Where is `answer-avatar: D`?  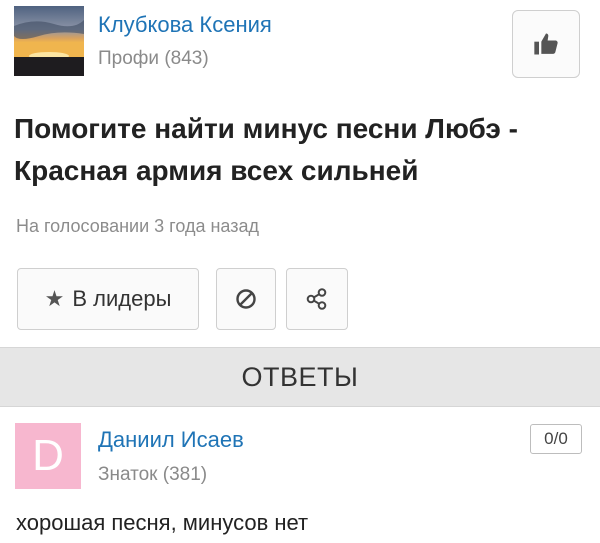 answer-avatar: D is located at coordinates (48, 456).